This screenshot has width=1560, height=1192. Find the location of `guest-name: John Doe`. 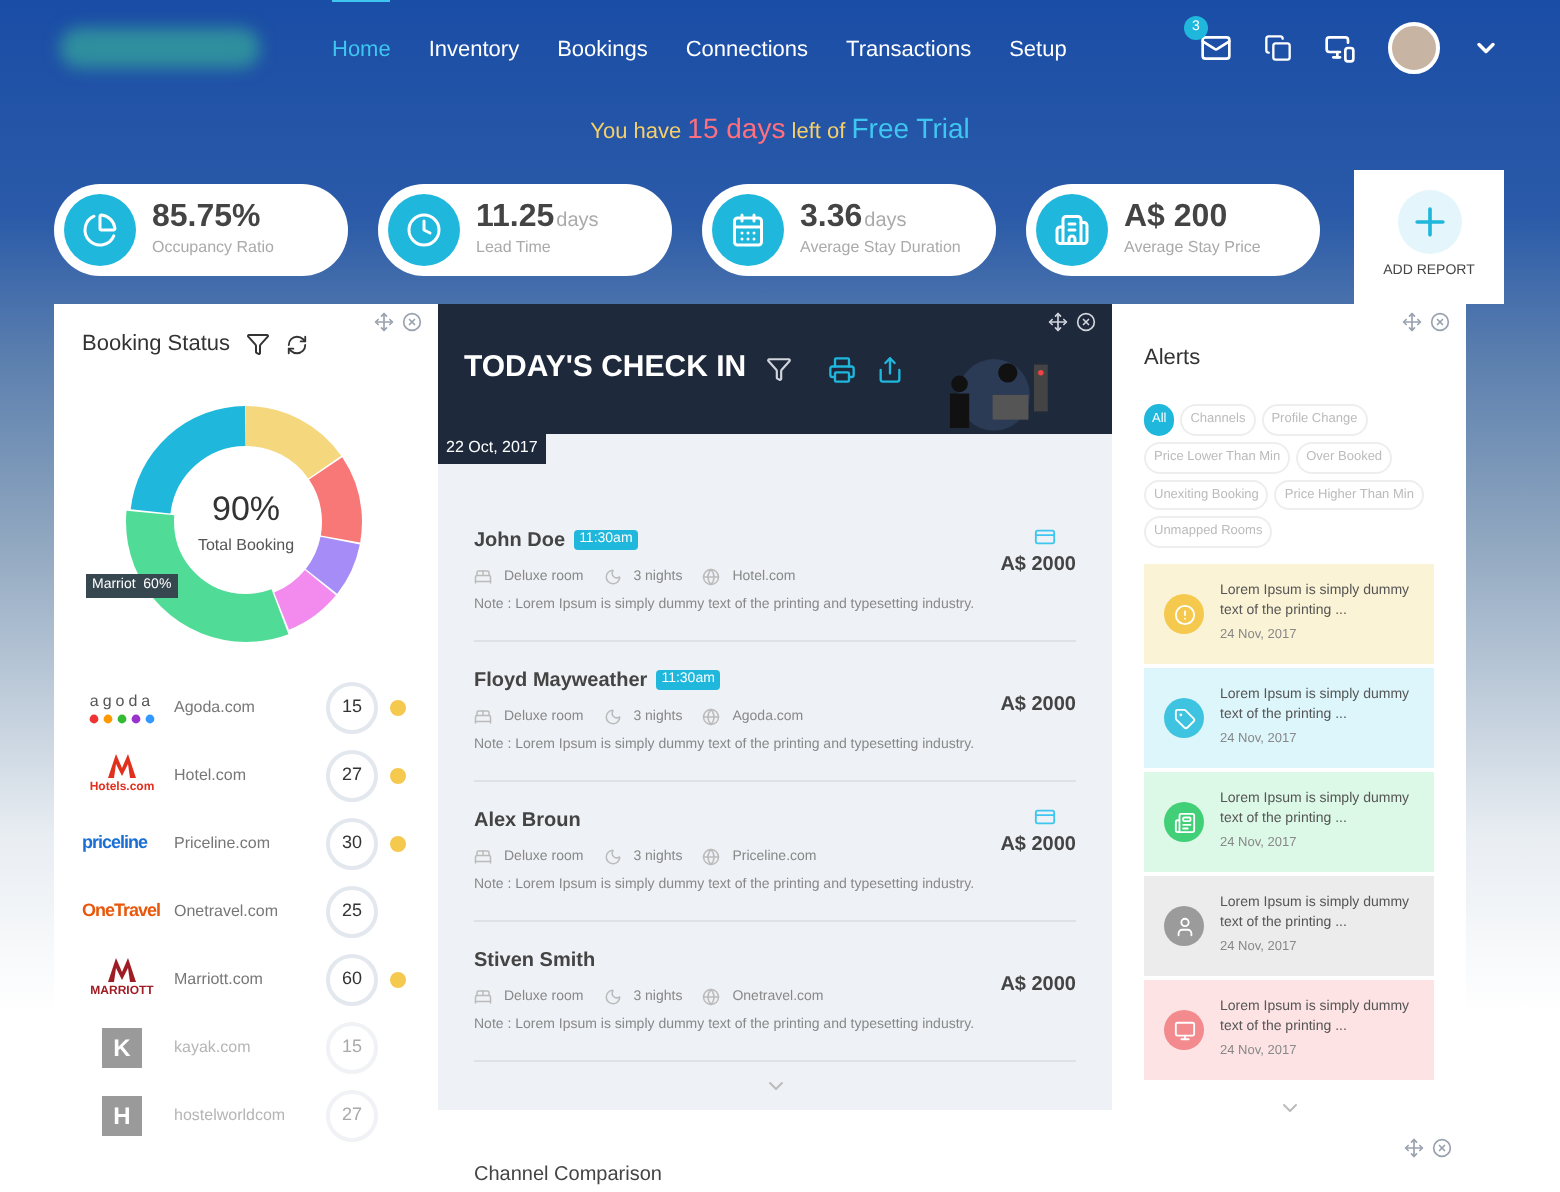

guest-name: John Doe is located at coordinates (520, 541).